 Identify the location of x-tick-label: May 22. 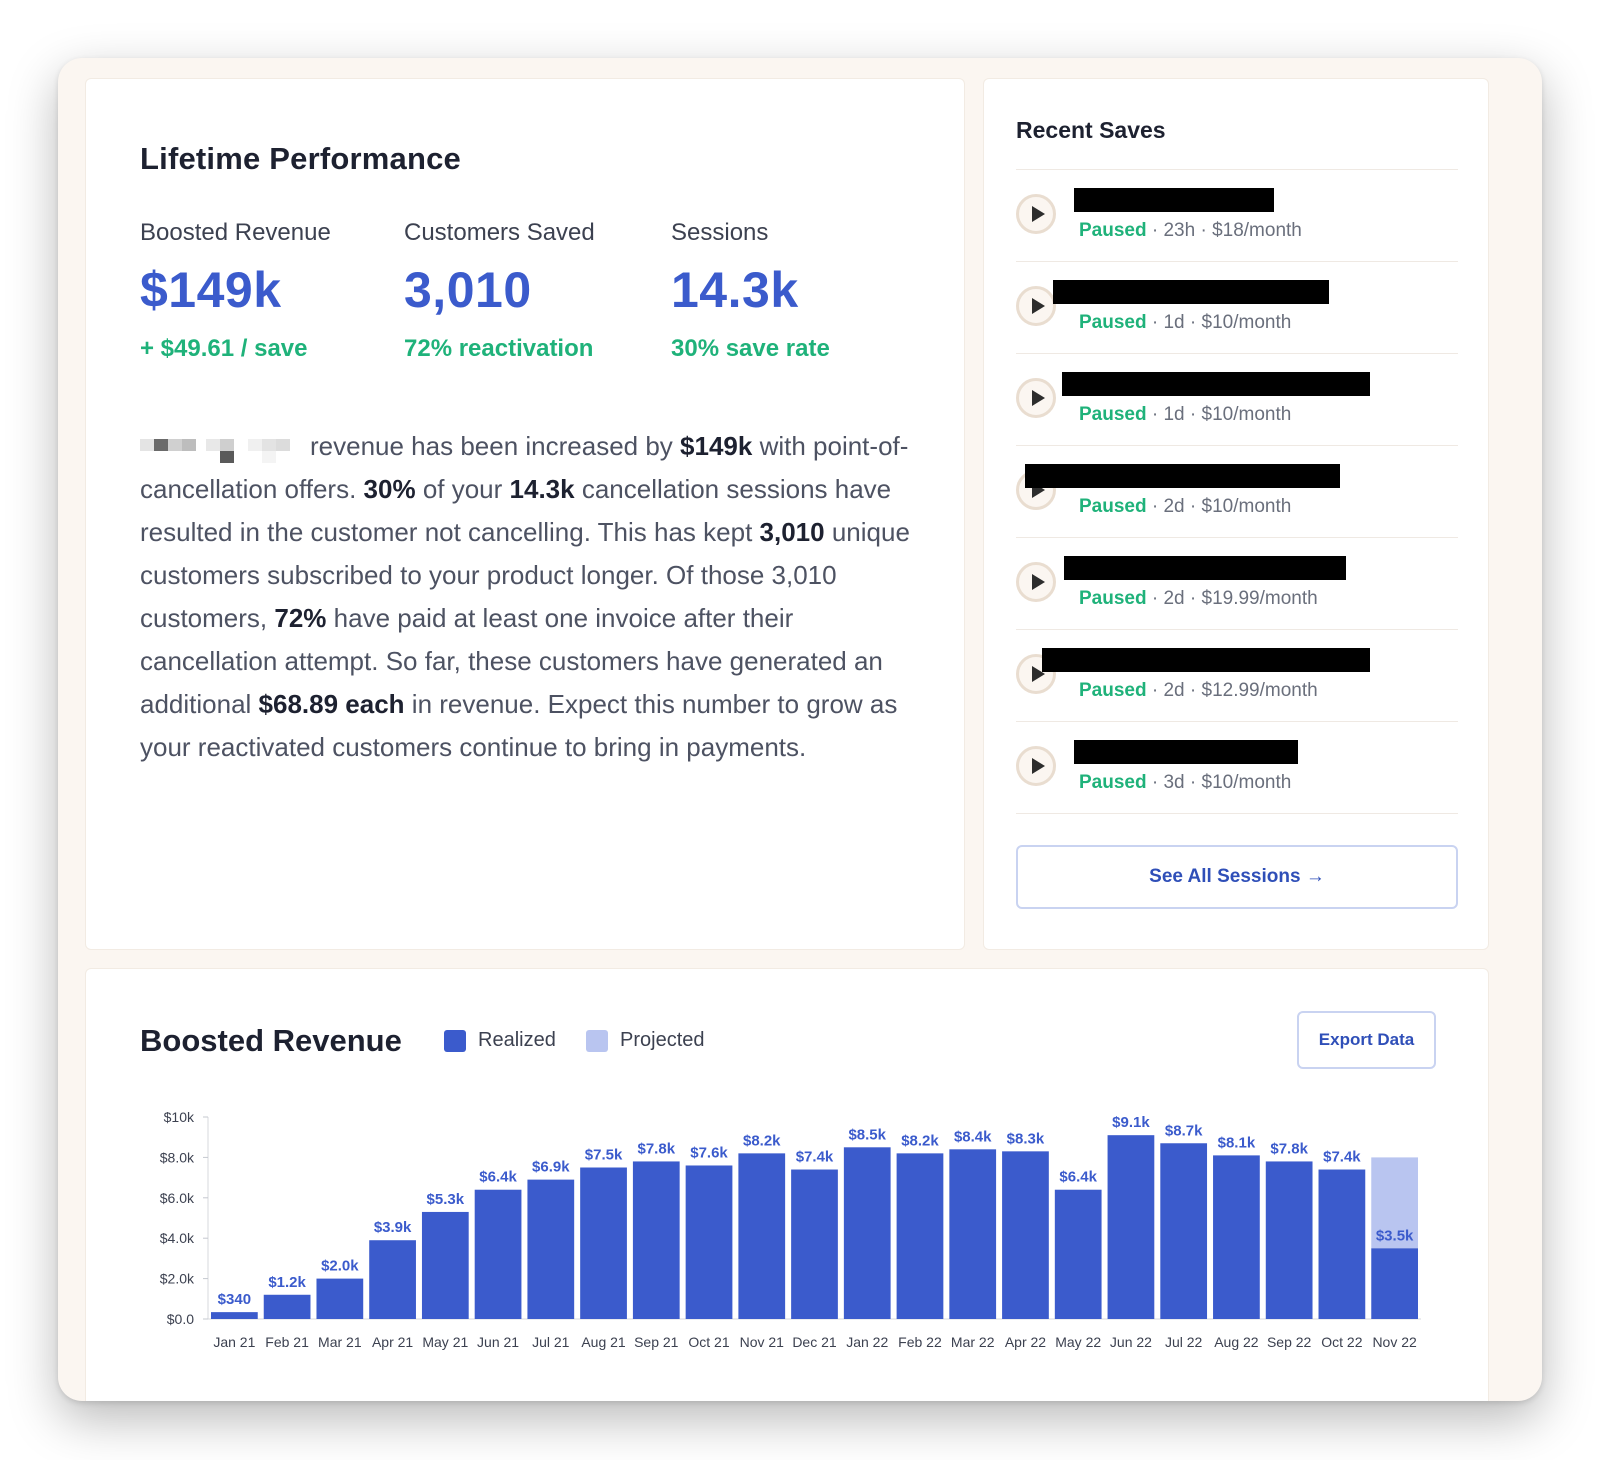
(1078, 1342).